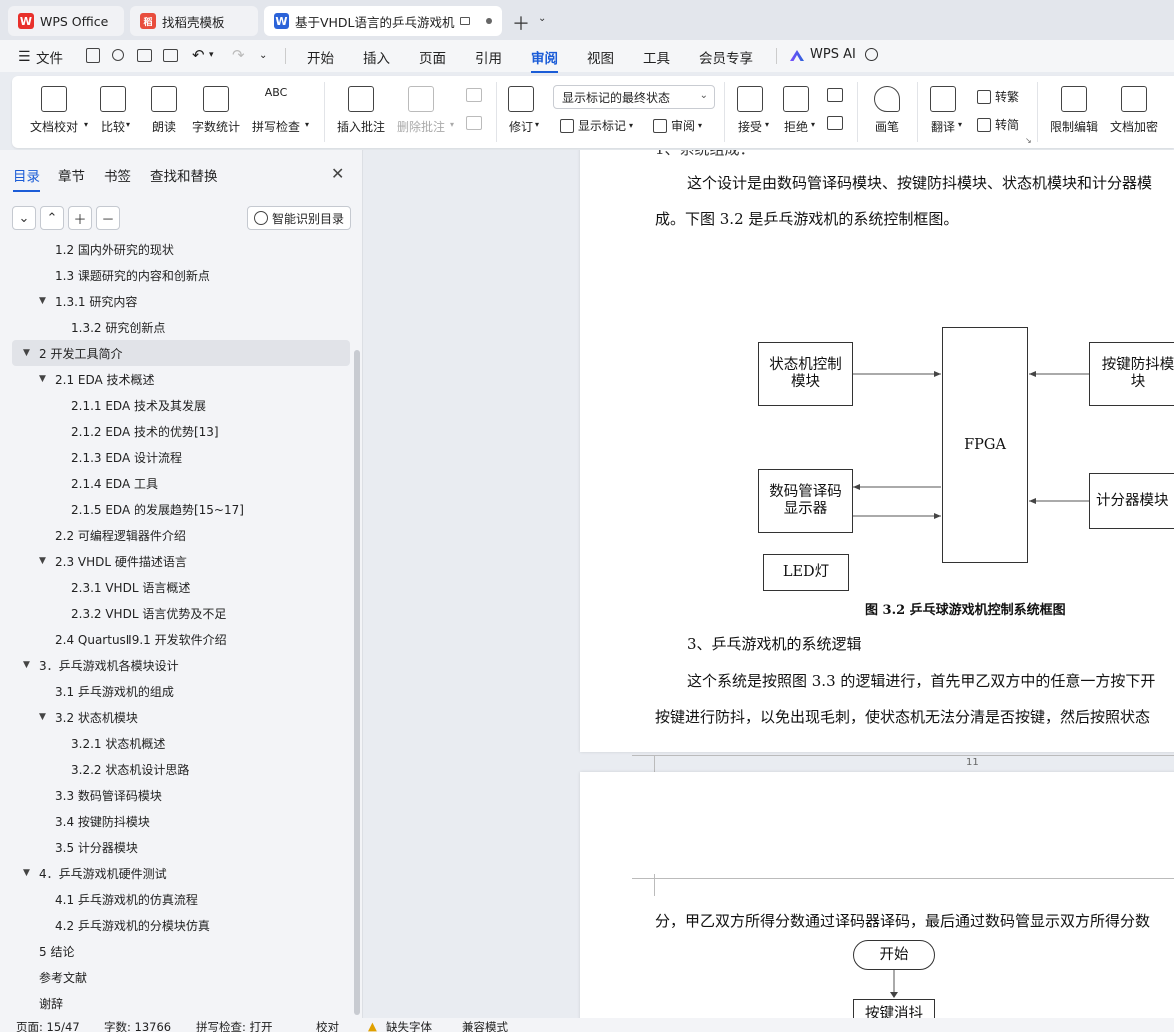 Image resolution: width=1174 pixels, height=1032 pixels. I want to click on hamburger-icon: ☰, so click(24, 57).